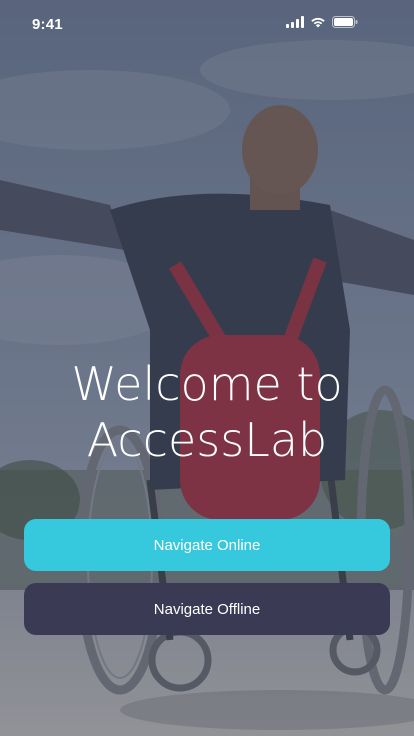 This screenshot has width=414, height=736. I want to click on navigate-offline-button: Navigate Offline, so click(207, 609).